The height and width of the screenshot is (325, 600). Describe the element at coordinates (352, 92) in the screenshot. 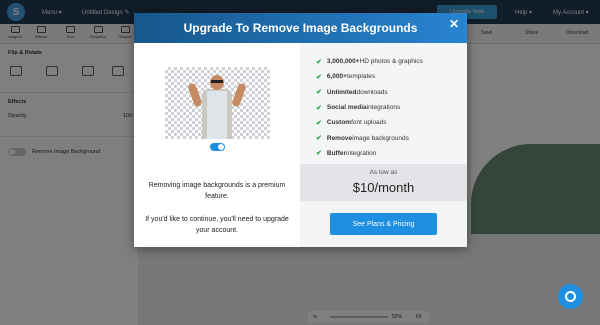

I see `feature-item: ✔ Unlimited downloads` at that location.